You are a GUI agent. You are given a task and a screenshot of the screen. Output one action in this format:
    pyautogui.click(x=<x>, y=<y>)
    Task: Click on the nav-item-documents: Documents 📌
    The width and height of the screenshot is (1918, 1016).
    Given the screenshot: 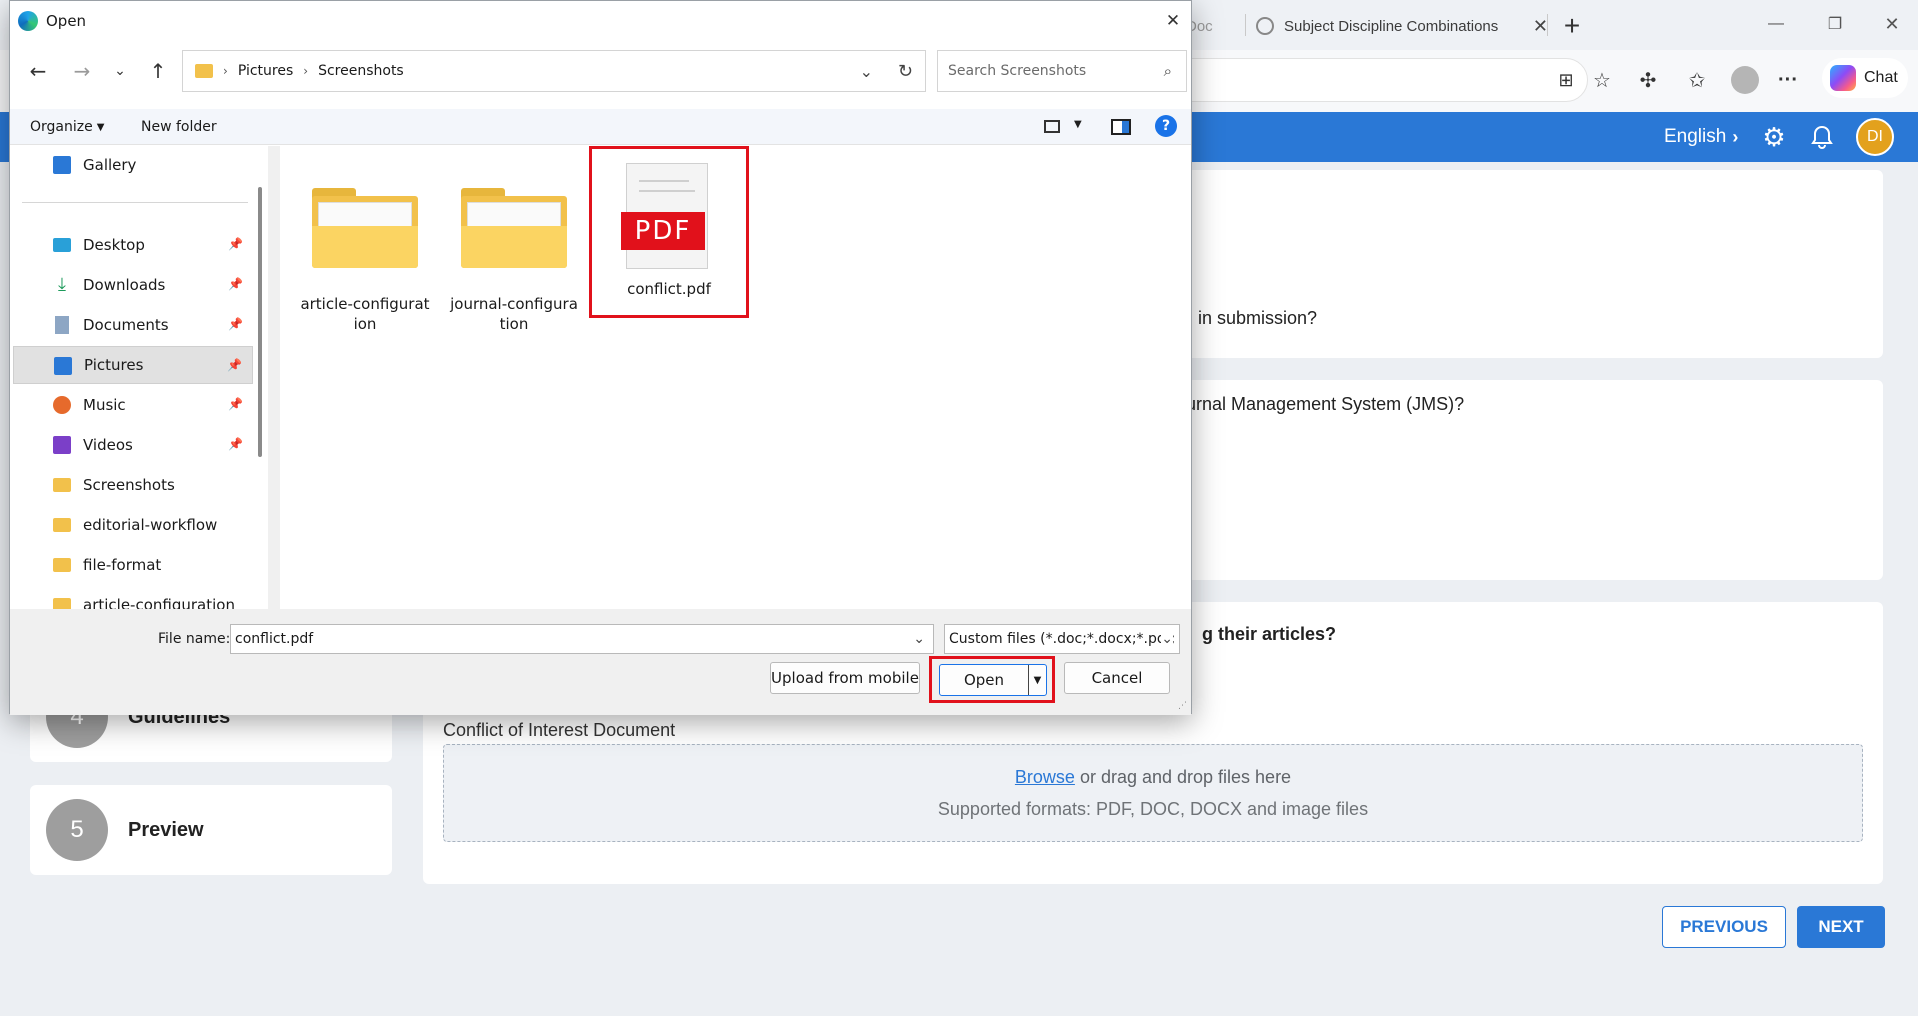 What is the action you would take?
    pyautogui.click(x=133, y=325)
    